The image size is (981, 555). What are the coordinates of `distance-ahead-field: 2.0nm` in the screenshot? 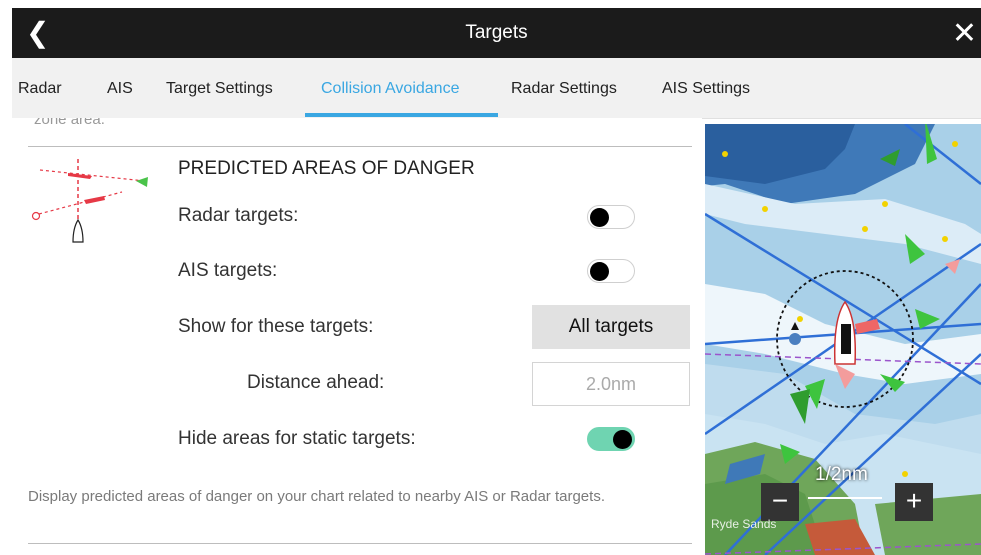 It's located at (611, 384).